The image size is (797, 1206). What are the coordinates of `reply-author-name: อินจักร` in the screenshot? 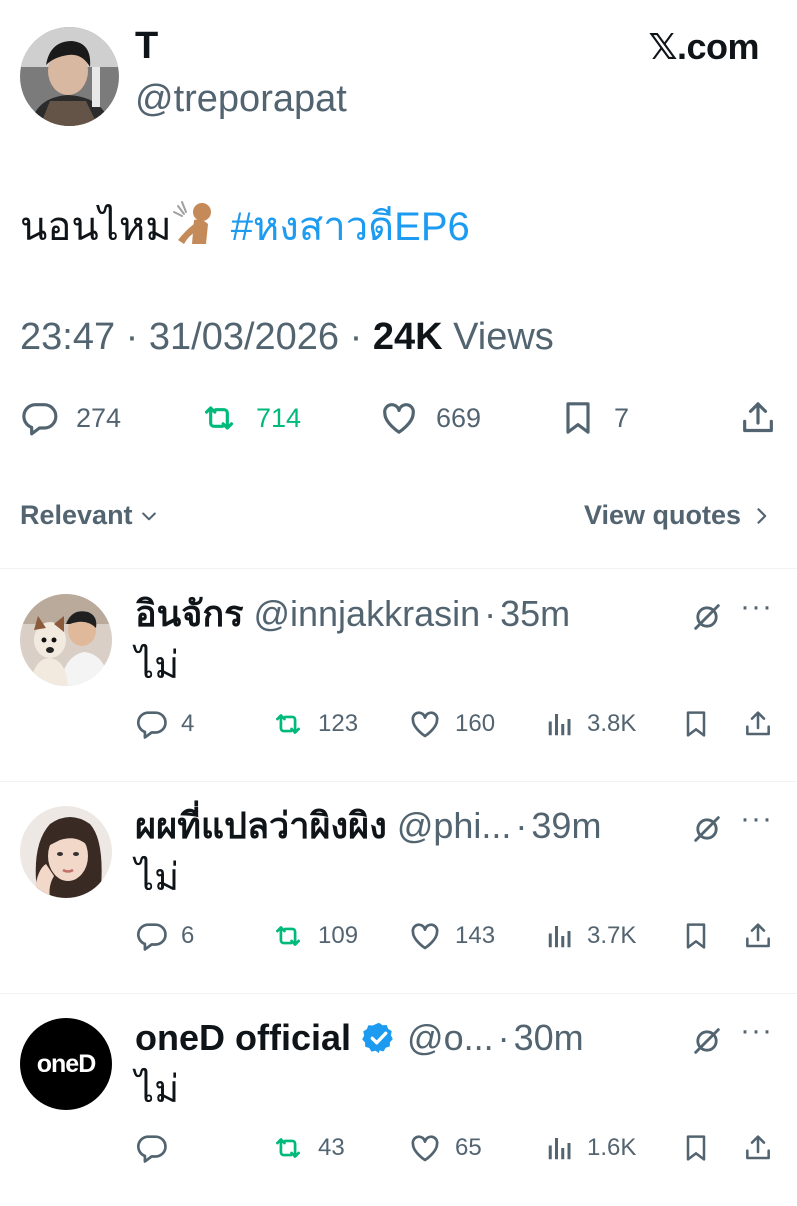 It's located at (189, 614).